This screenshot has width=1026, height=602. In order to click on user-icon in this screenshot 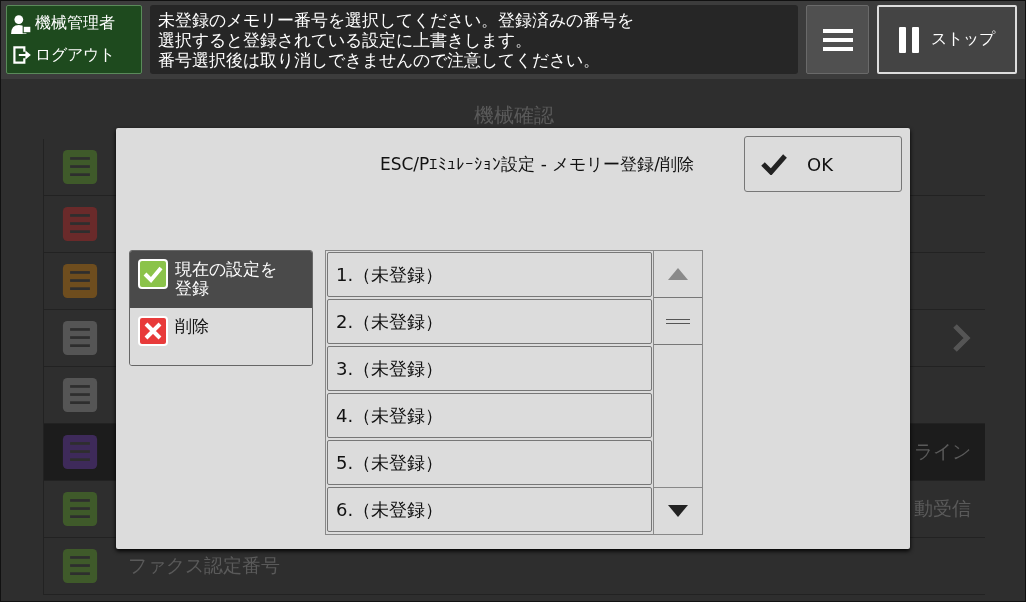, I will do `click(21, 23)`.